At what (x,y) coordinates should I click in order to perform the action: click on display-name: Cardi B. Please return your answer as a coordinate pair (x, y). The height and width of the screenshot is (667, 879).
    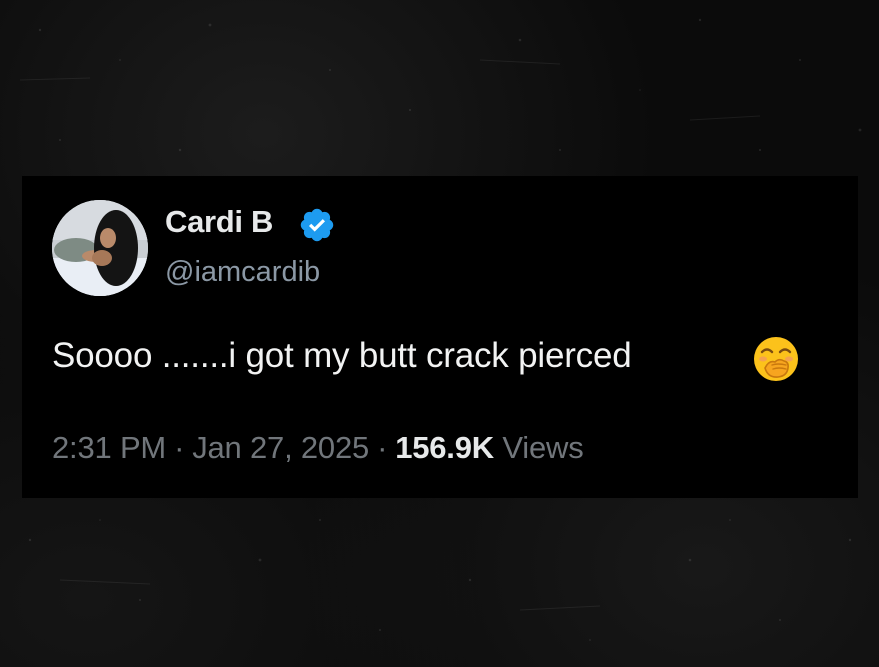
    Looking at the image, I should click on (219, 222).